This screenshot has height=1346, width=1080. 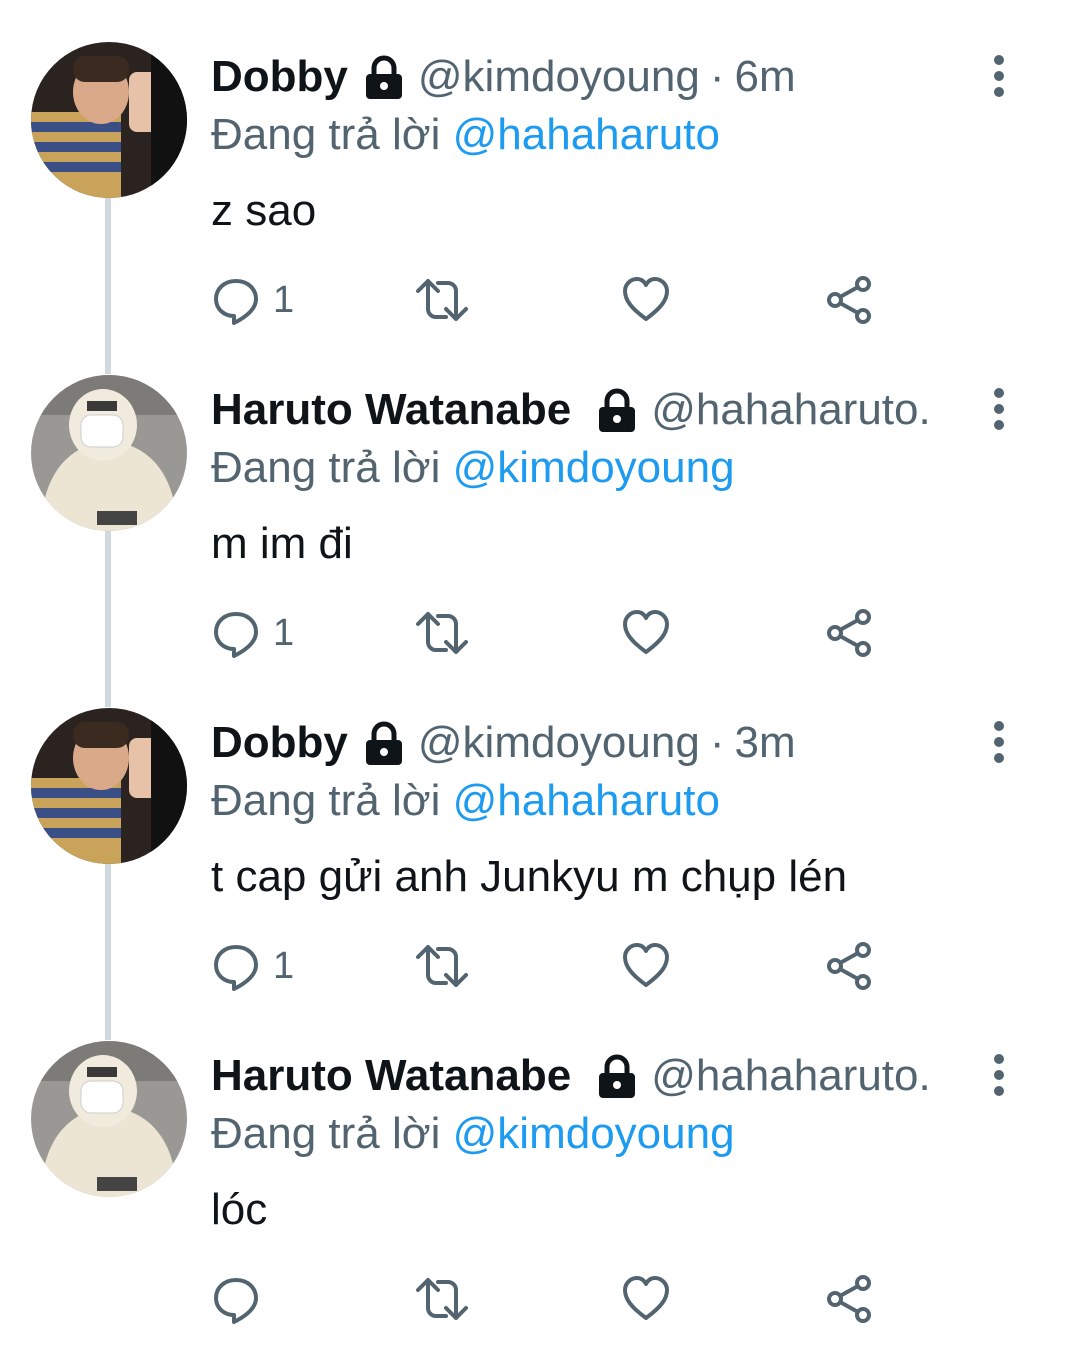 What do you see at coordinates (239, 1209) in the screenshot?
I see `tweet-text: lóc` at bounding box center [239, 1209].